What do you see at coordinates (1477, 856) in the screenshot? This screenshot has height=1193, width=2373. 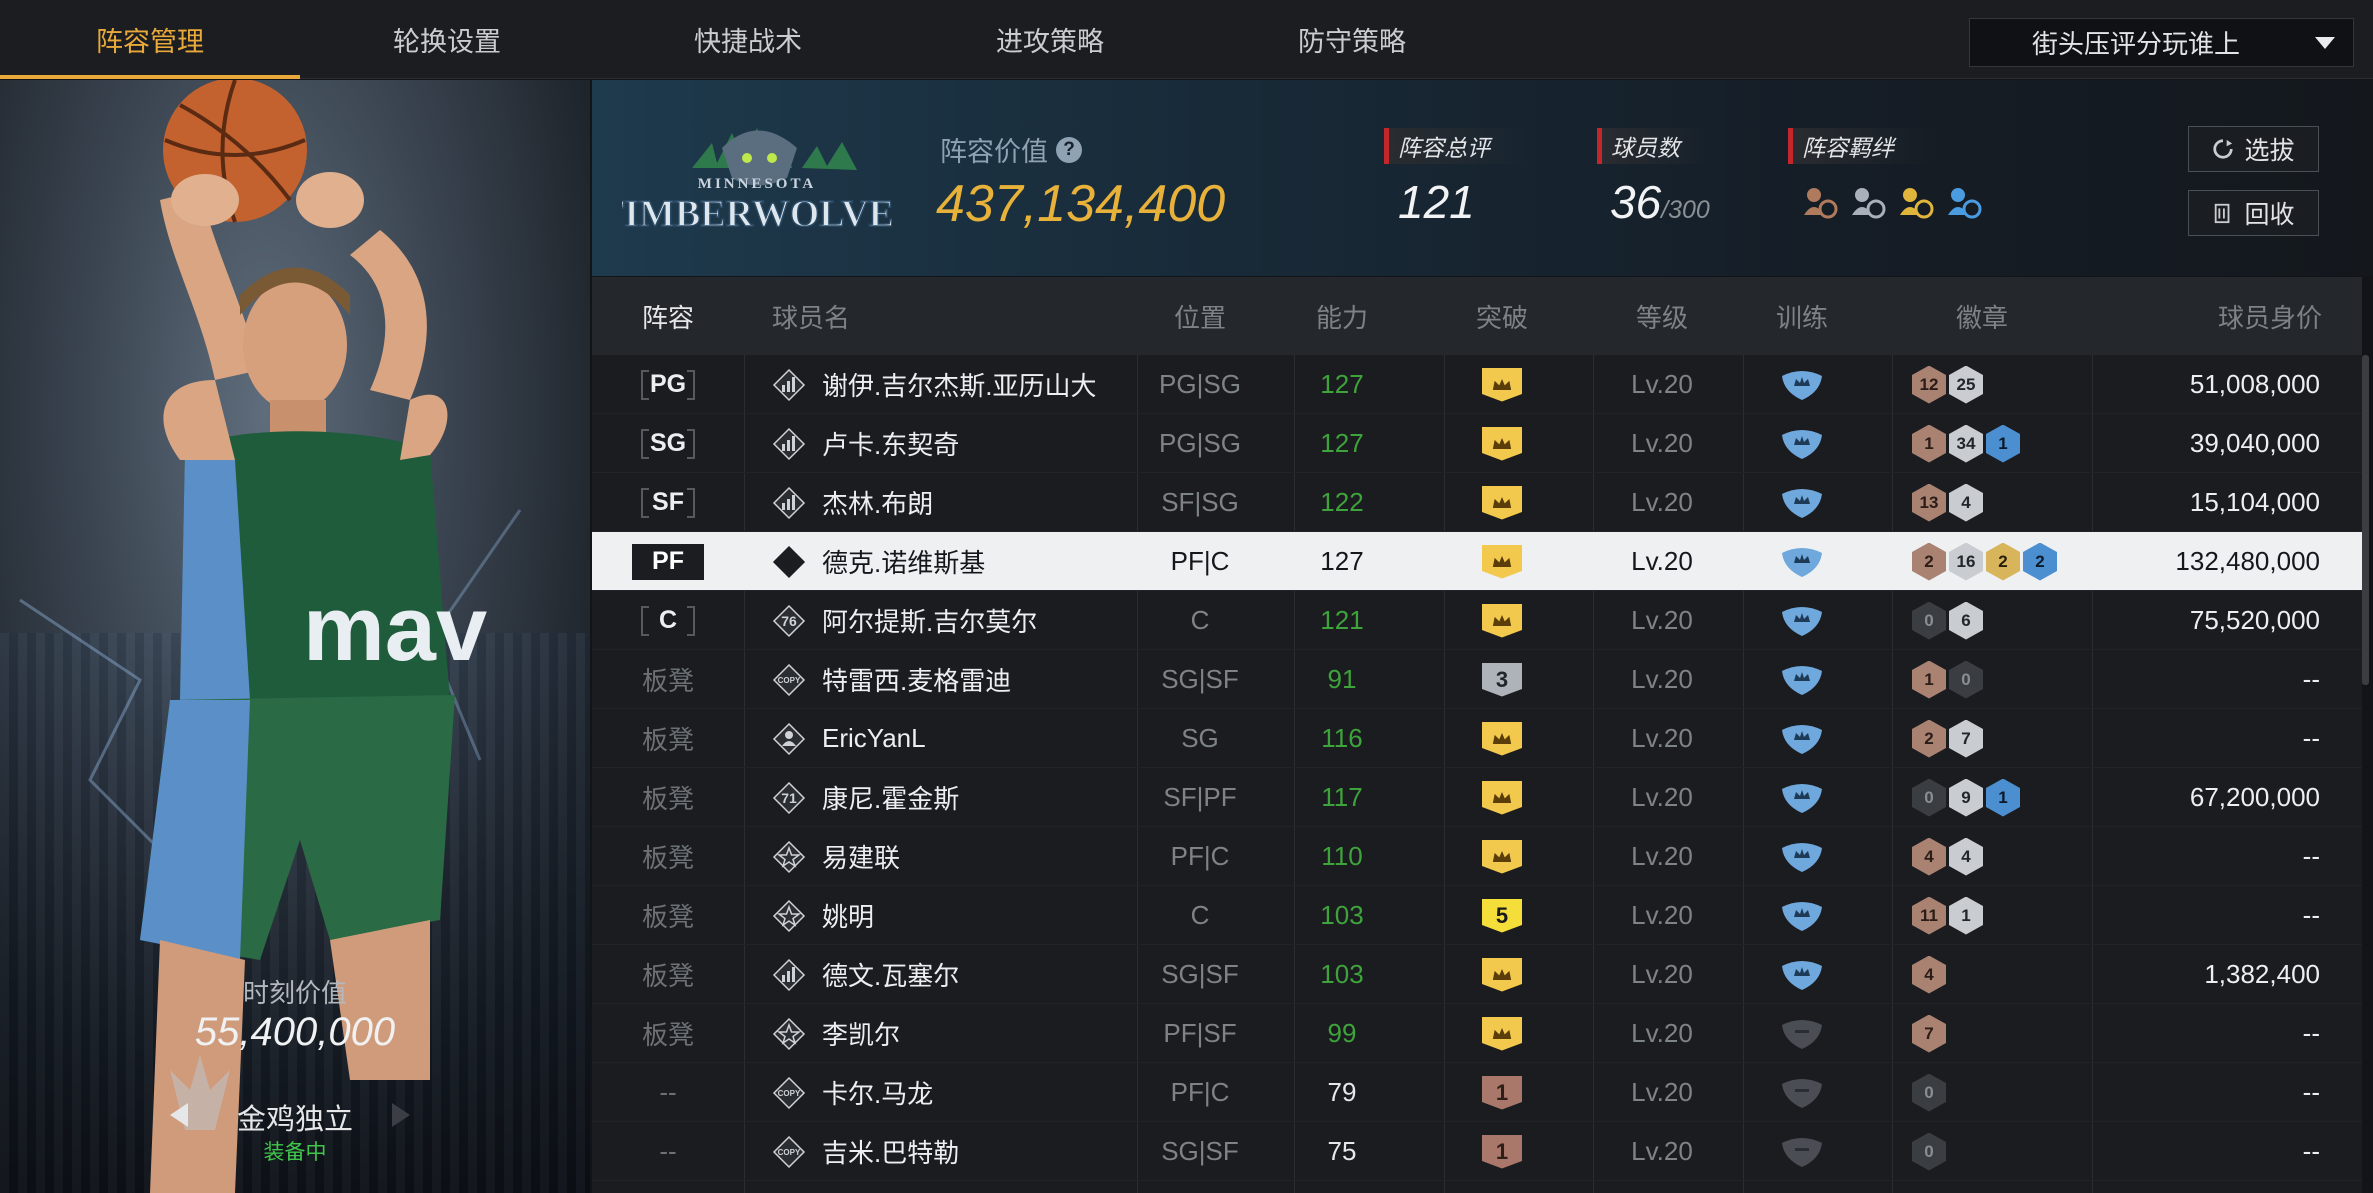 I see `table-row: 板凳 易建联 PF|C 110 Lv.20 4 4 --` at bounding box center [1477, 856].